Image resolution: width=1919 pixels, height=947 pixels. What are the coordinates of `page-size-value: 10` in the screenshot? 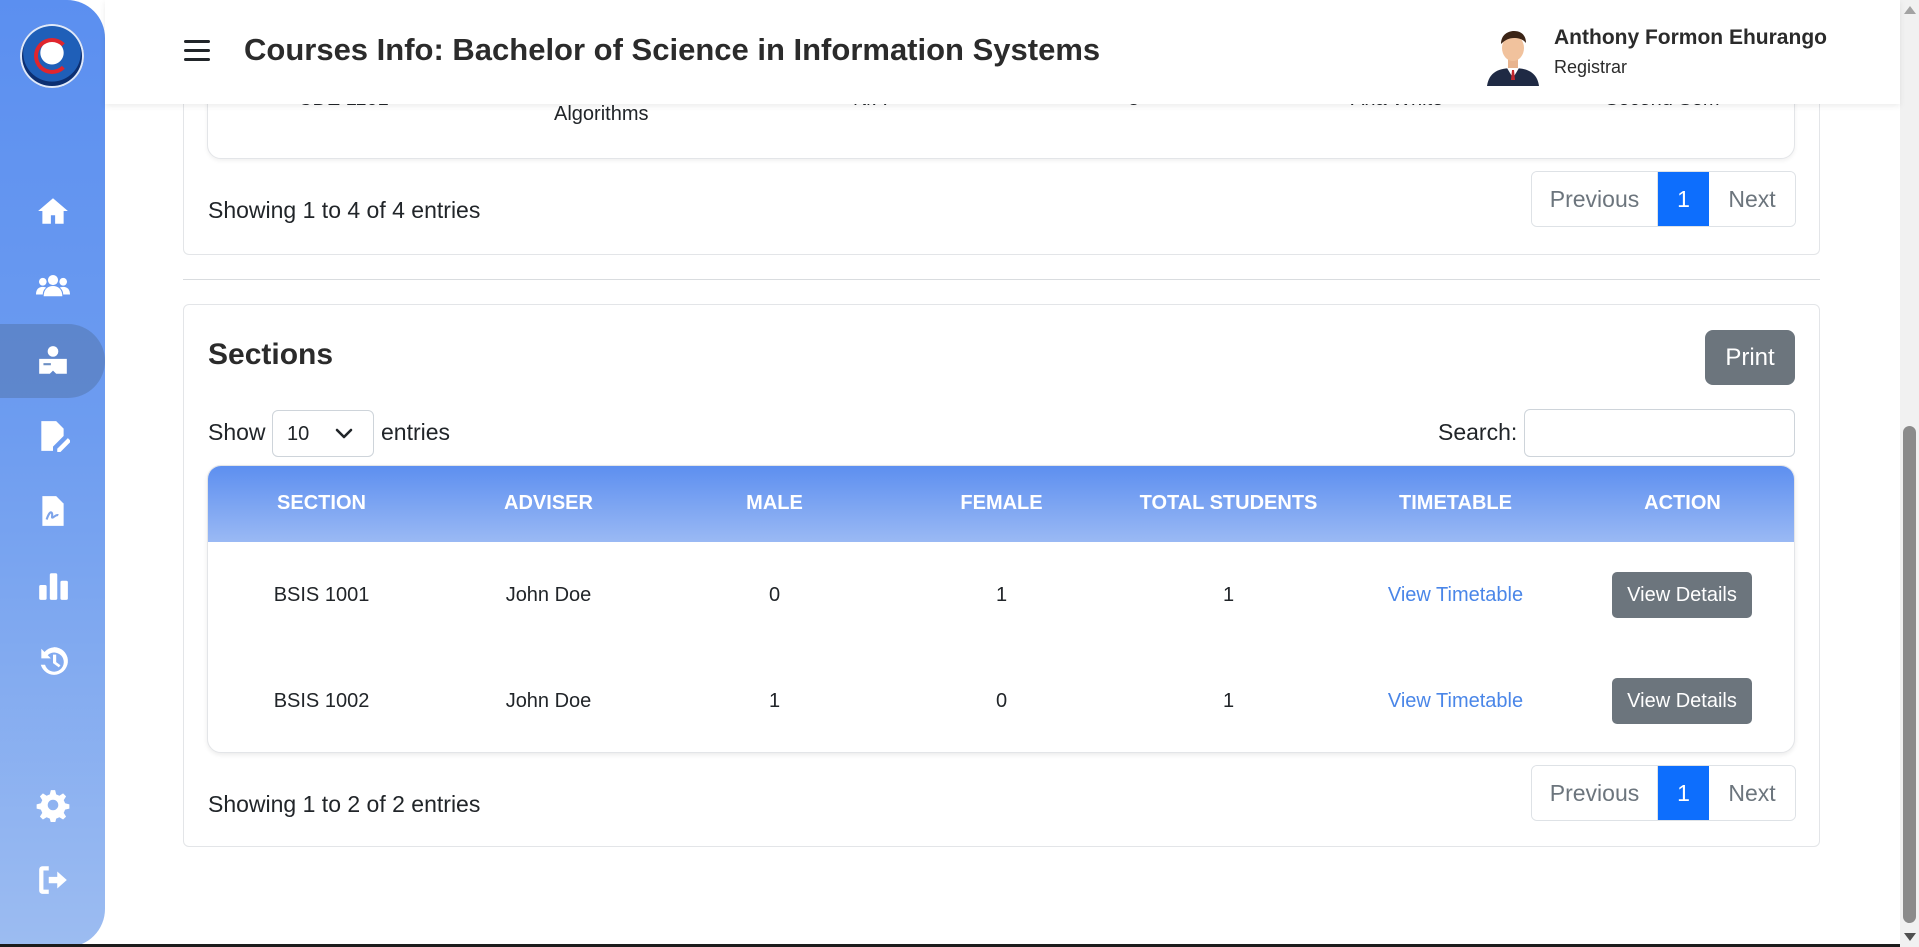 It's located at (298, 434).